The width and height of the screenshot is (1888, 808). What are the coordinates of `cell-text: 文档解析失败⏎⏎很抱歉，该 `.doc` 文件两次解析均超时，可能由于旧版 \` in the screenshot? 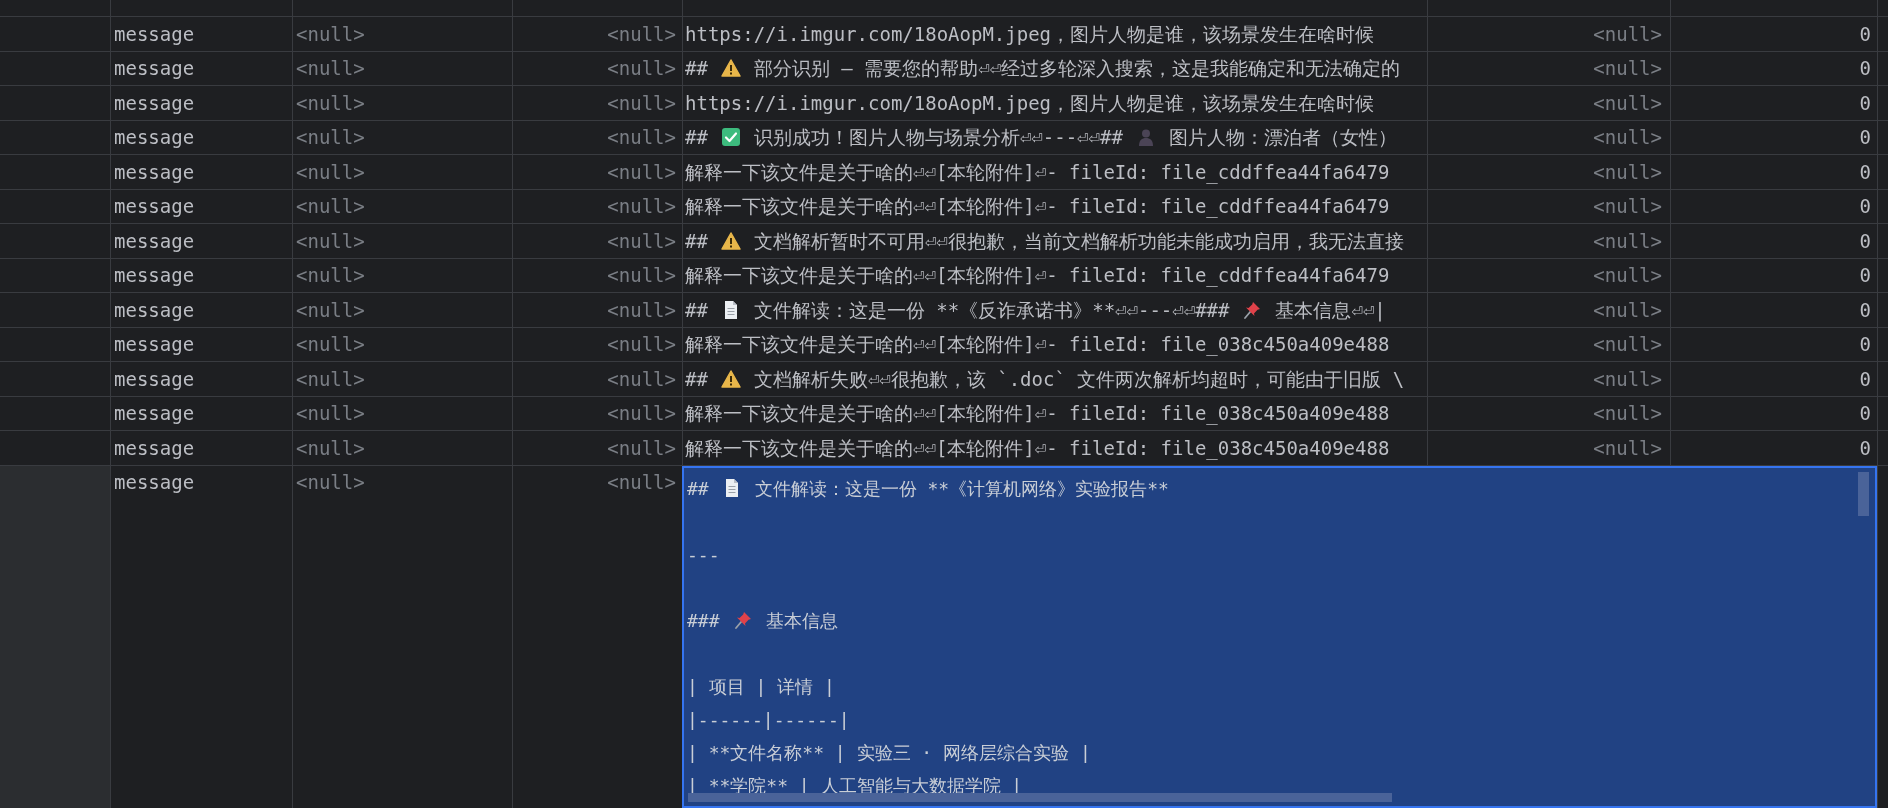 It's located at (1079, 379).